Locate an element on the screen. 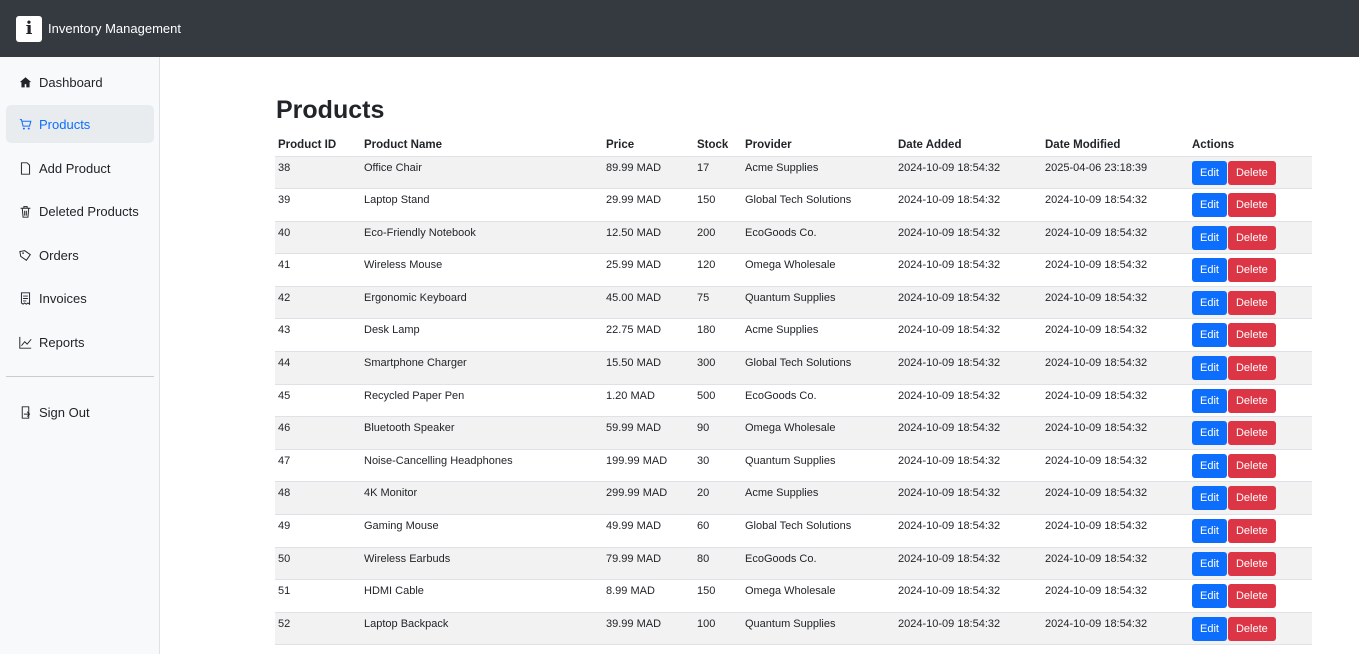 Image resolution: width=1359 pixels, height=654 pixels. price-cell: 12.50 MAD is located at coordinates (648, 238).